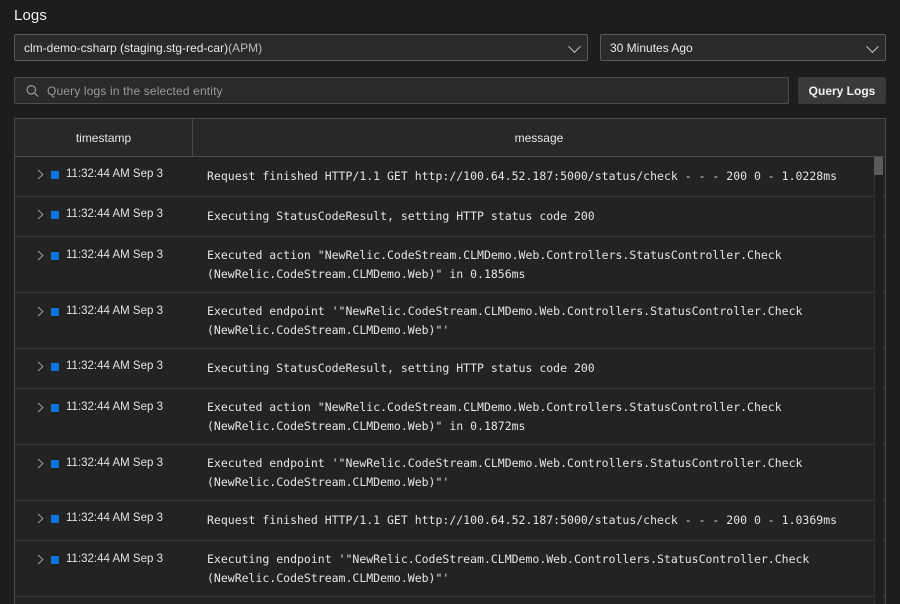 This screenshot has height=604, width=900. What do you see at coordinates (878, 380) in the screenshot?
I see `vertical-scrollbar-track` at bounding box center [878, 380].